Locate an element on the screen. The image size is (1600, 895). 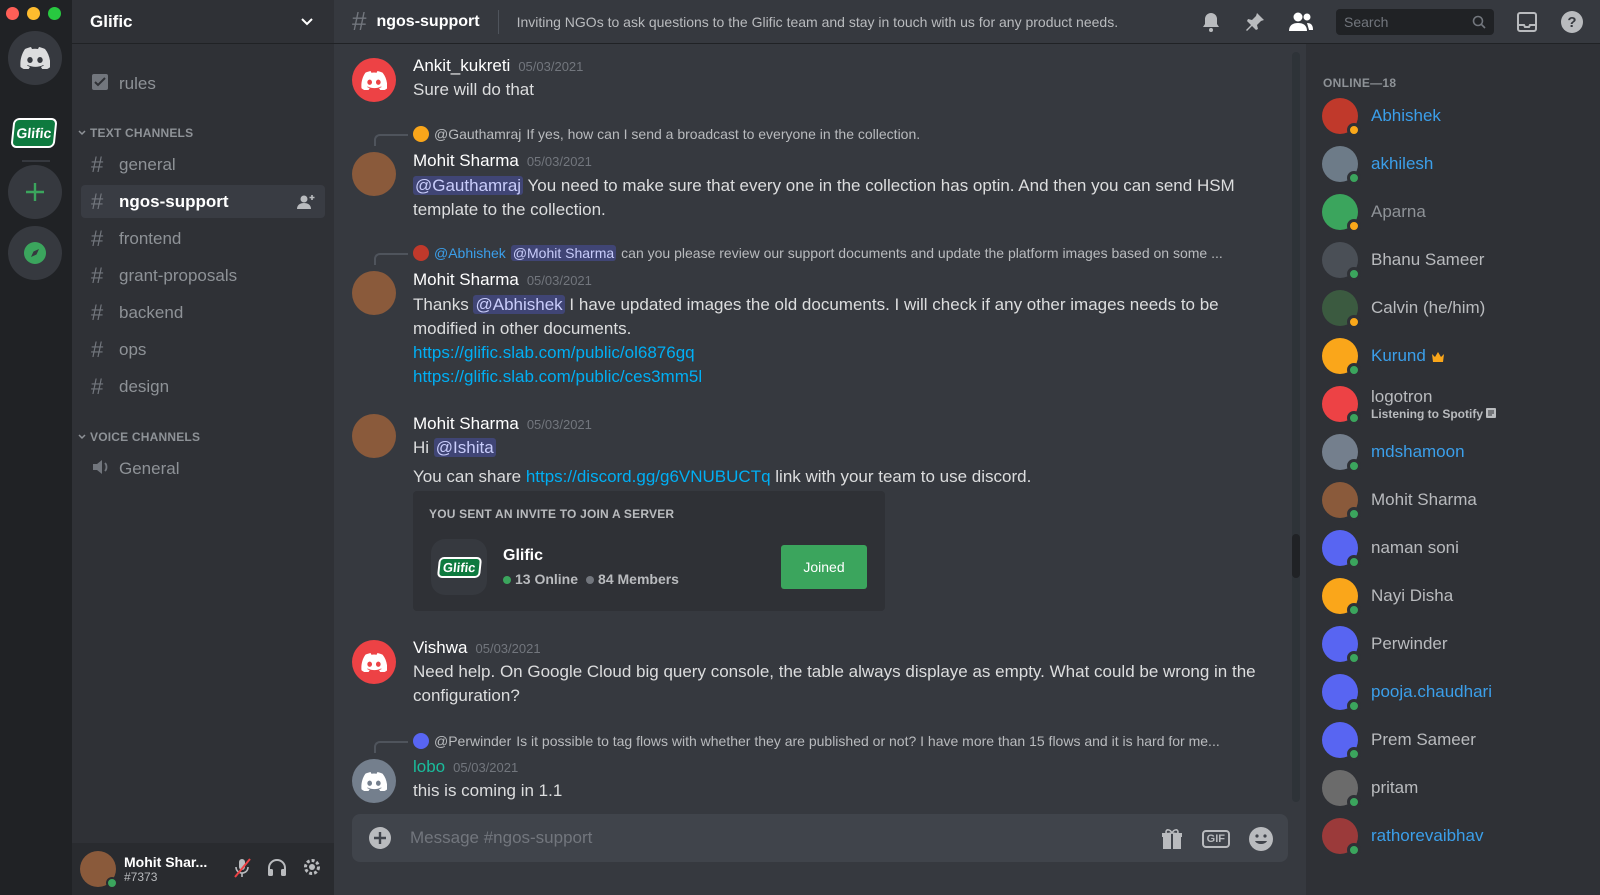
voice-channels-category: VOICE CHANNELS is located at coordinates (139, 437).